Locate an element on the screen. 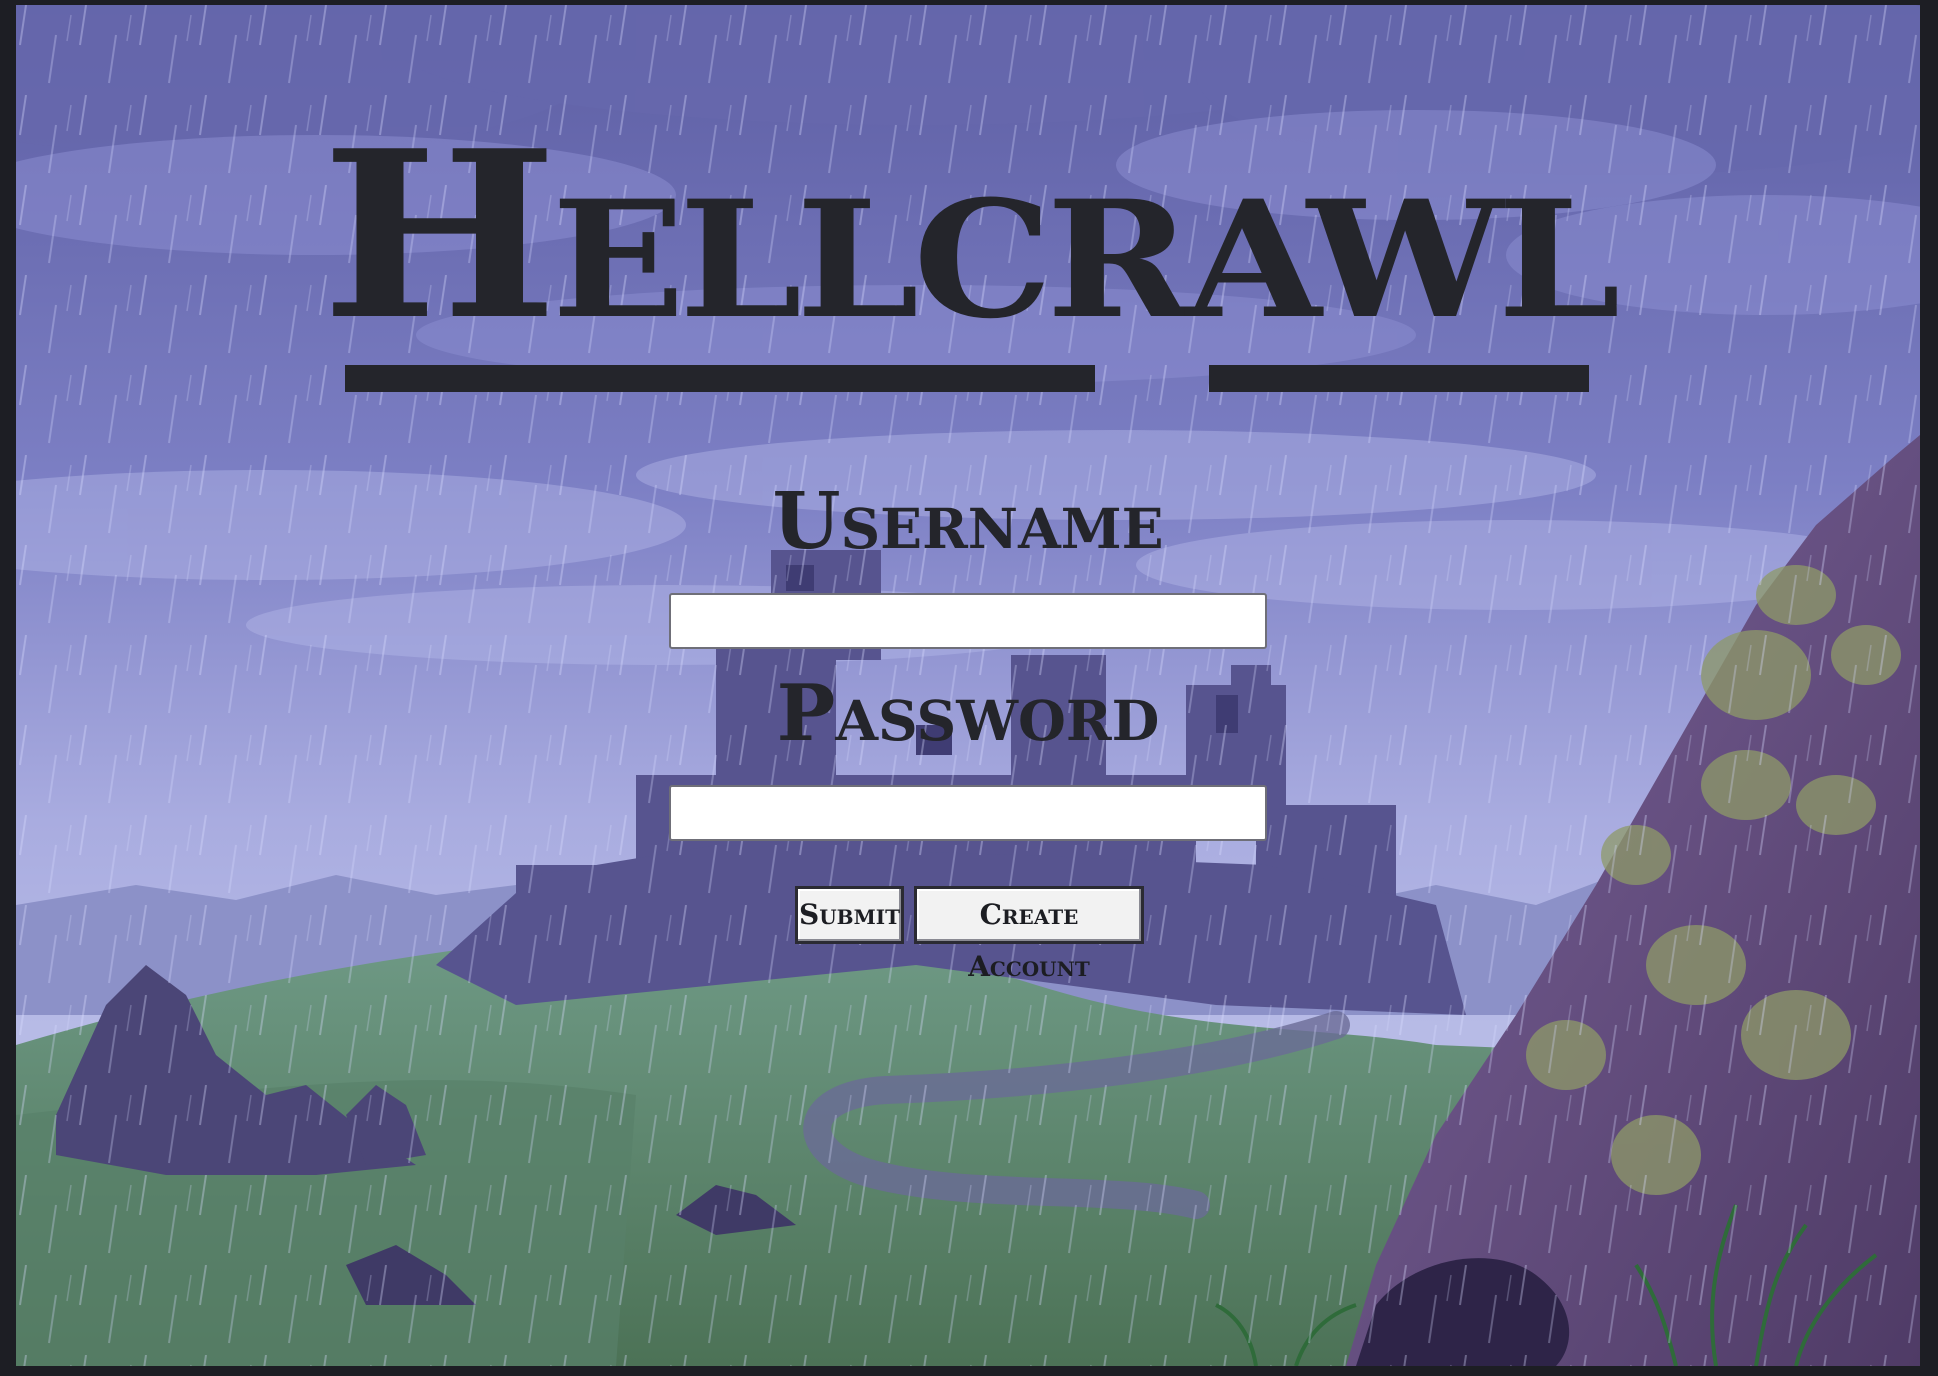  game-logo: Hellcrawl is located at coordinates (970, 235).